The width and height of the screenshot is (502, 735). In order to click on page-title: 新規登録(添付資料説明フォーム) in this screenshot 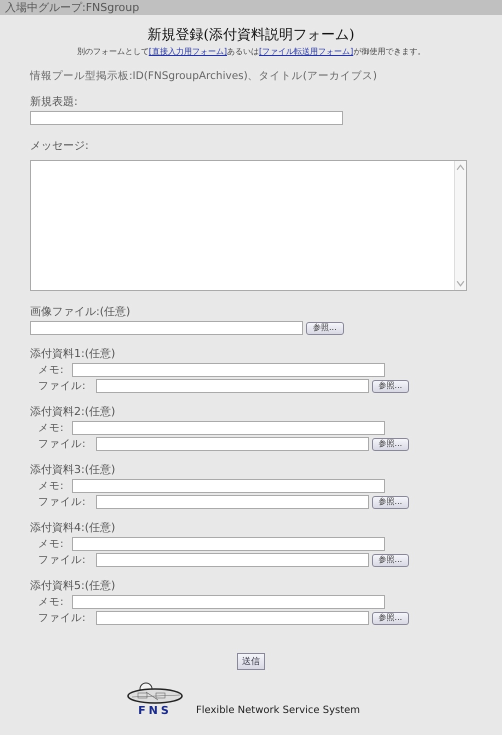, I will do `click(251, 35)`.